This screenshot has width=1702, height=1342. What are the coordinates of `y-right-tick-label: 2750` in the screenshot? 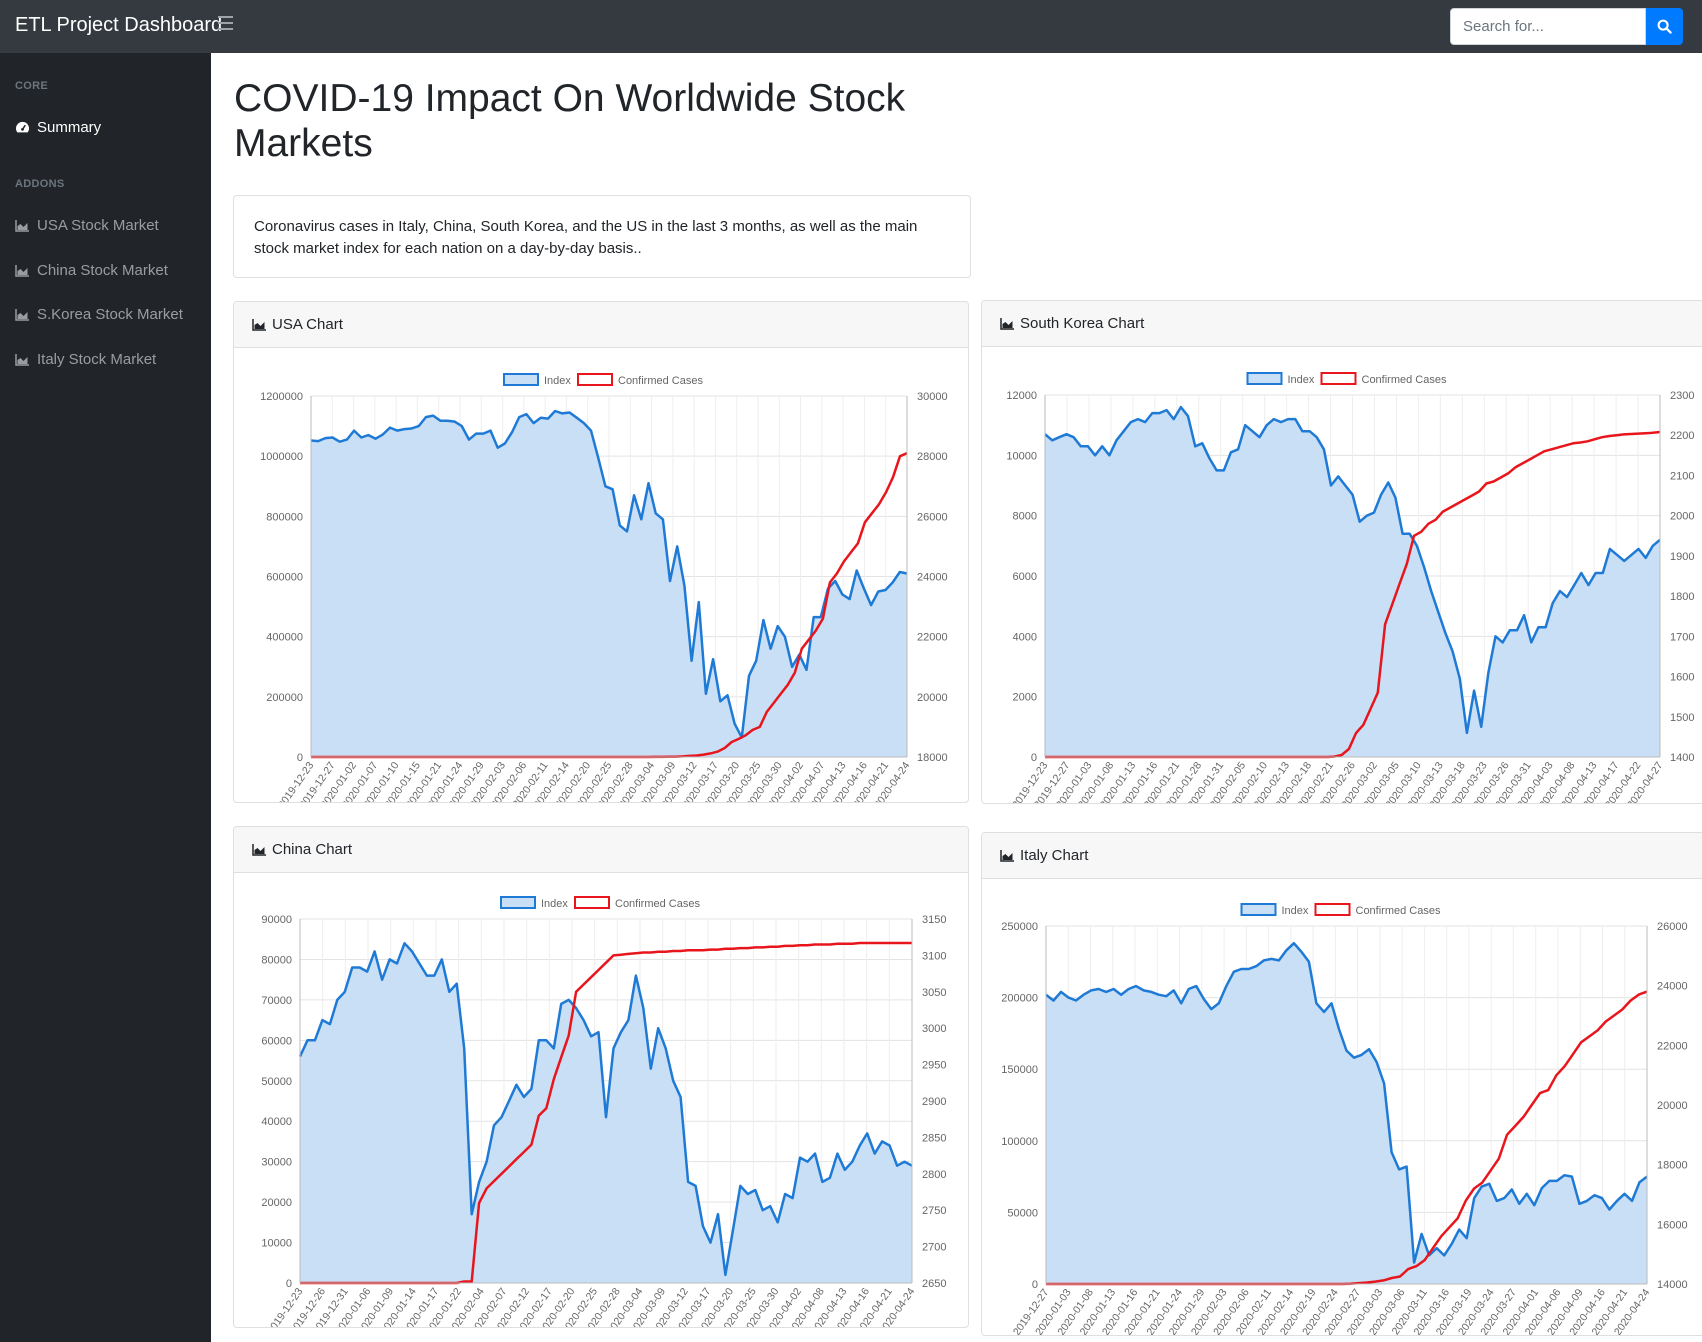 It's located at (934, 1211).